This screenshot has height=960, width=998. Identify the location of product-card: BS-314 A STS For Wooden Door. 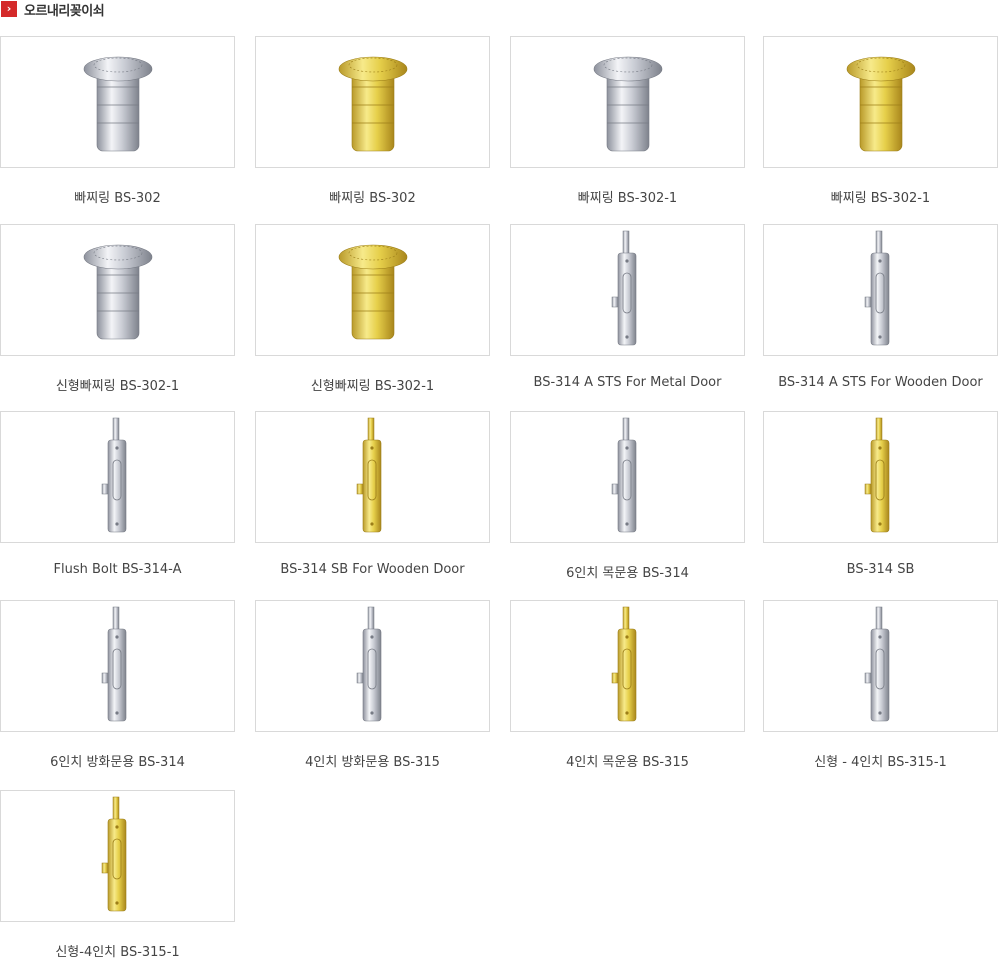
(880, 307).